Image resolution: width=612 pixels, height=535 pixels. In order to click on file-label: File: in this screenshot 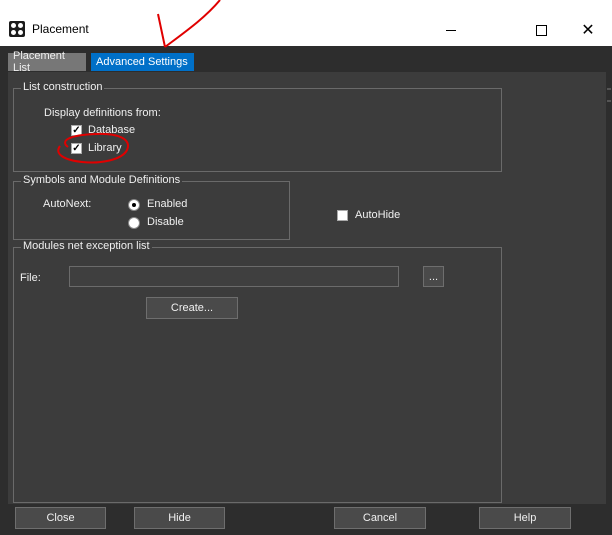, I will do `click(30, 278)`.